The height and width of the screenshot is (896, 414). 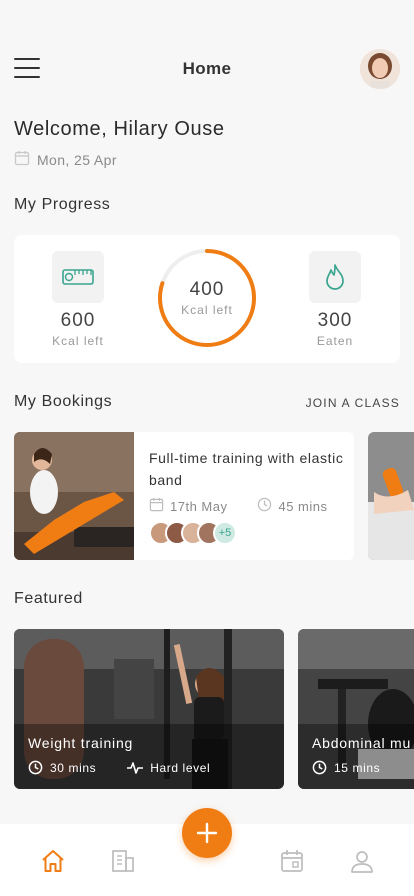 I want to click on featured-card: Weight training 30 mins Hard level, so click(x=149, y=709).